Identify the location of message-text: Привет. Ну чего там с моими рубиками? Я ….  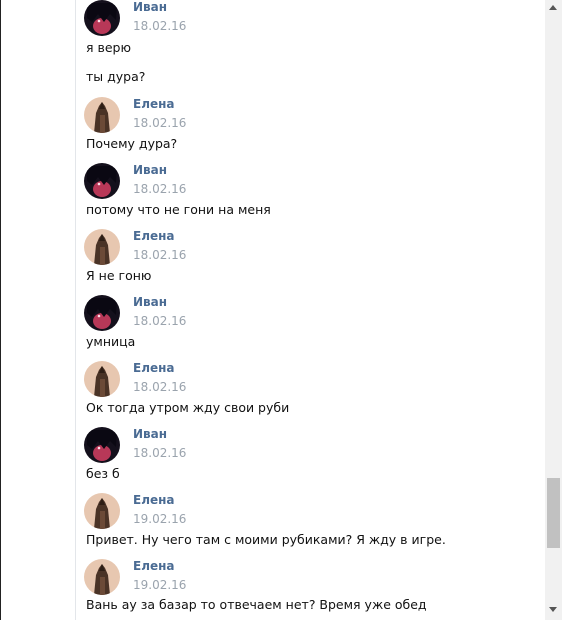
(266, 539).